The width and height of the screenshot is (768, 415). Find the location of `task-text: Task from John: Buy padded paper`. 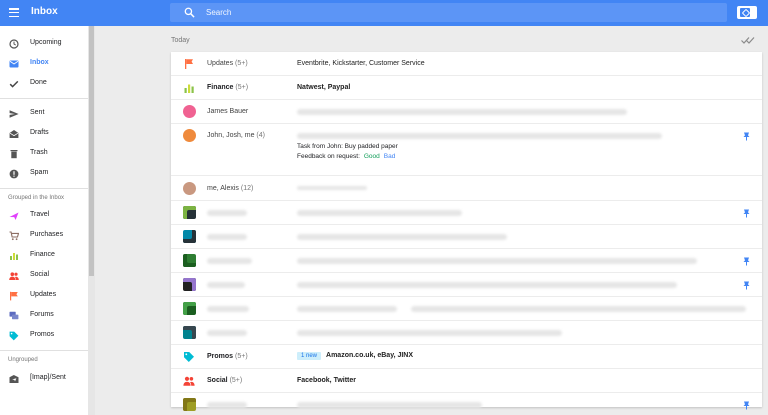

task-text: Task from John: Buy padded paper is located at coordinates (347, 146).